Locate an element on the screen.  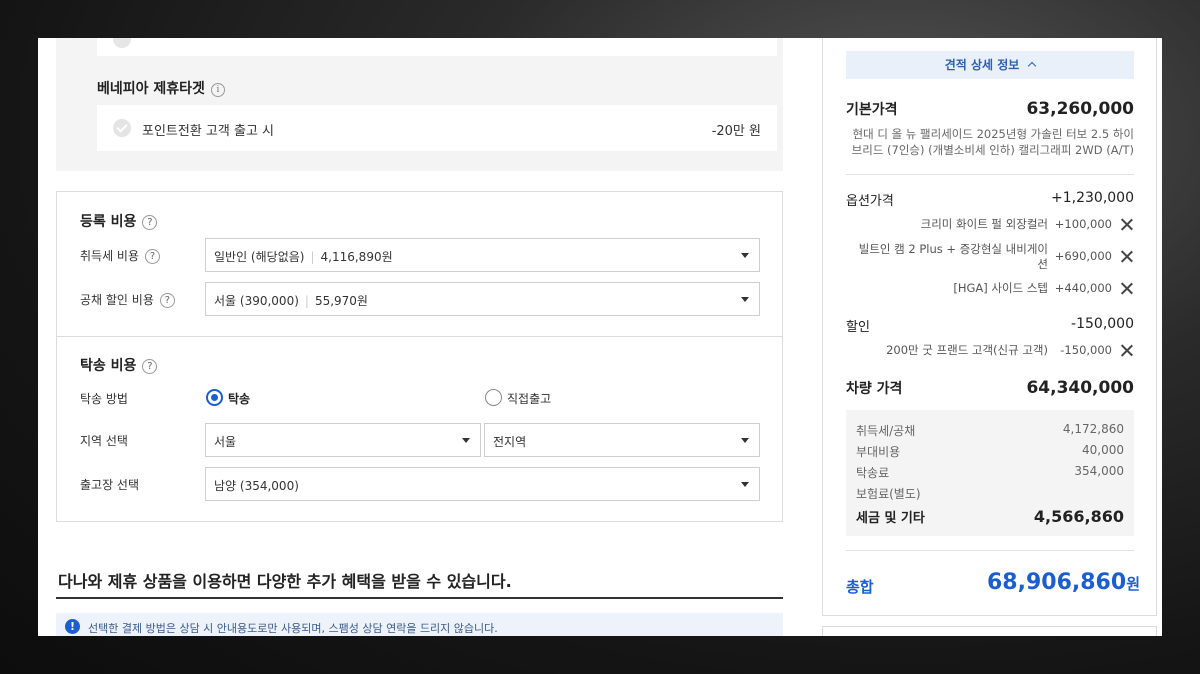
delivery-cost-title: 탁송 비용? is located at coordinates (119, 365).